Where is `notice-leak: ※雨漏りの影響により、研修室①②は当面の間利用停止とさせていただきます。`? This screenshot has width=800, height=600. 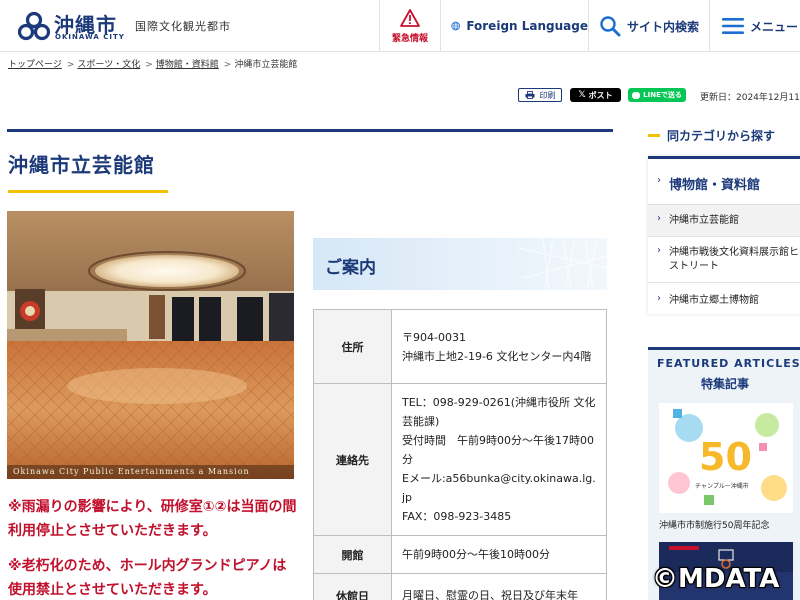 notice-leak: ※雨漏りの影響により、研修室①②は当面の間利用停止とさせていただきます。 is located at coordinates (152, 519).